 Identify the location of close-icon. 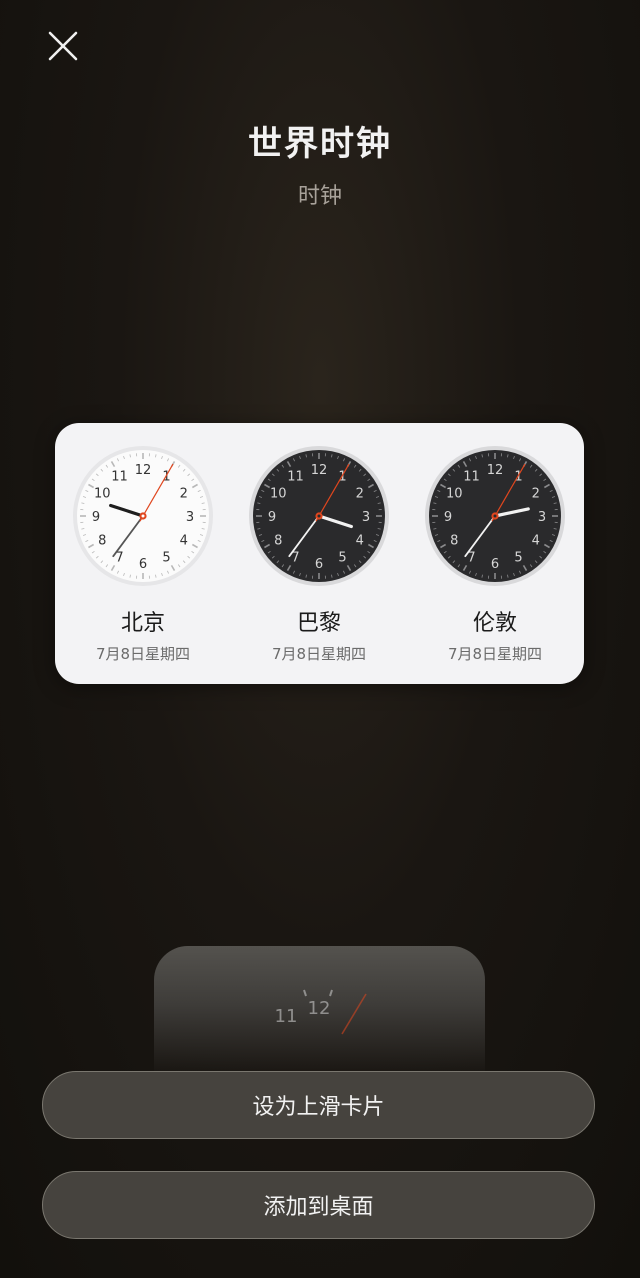
(63, 46).